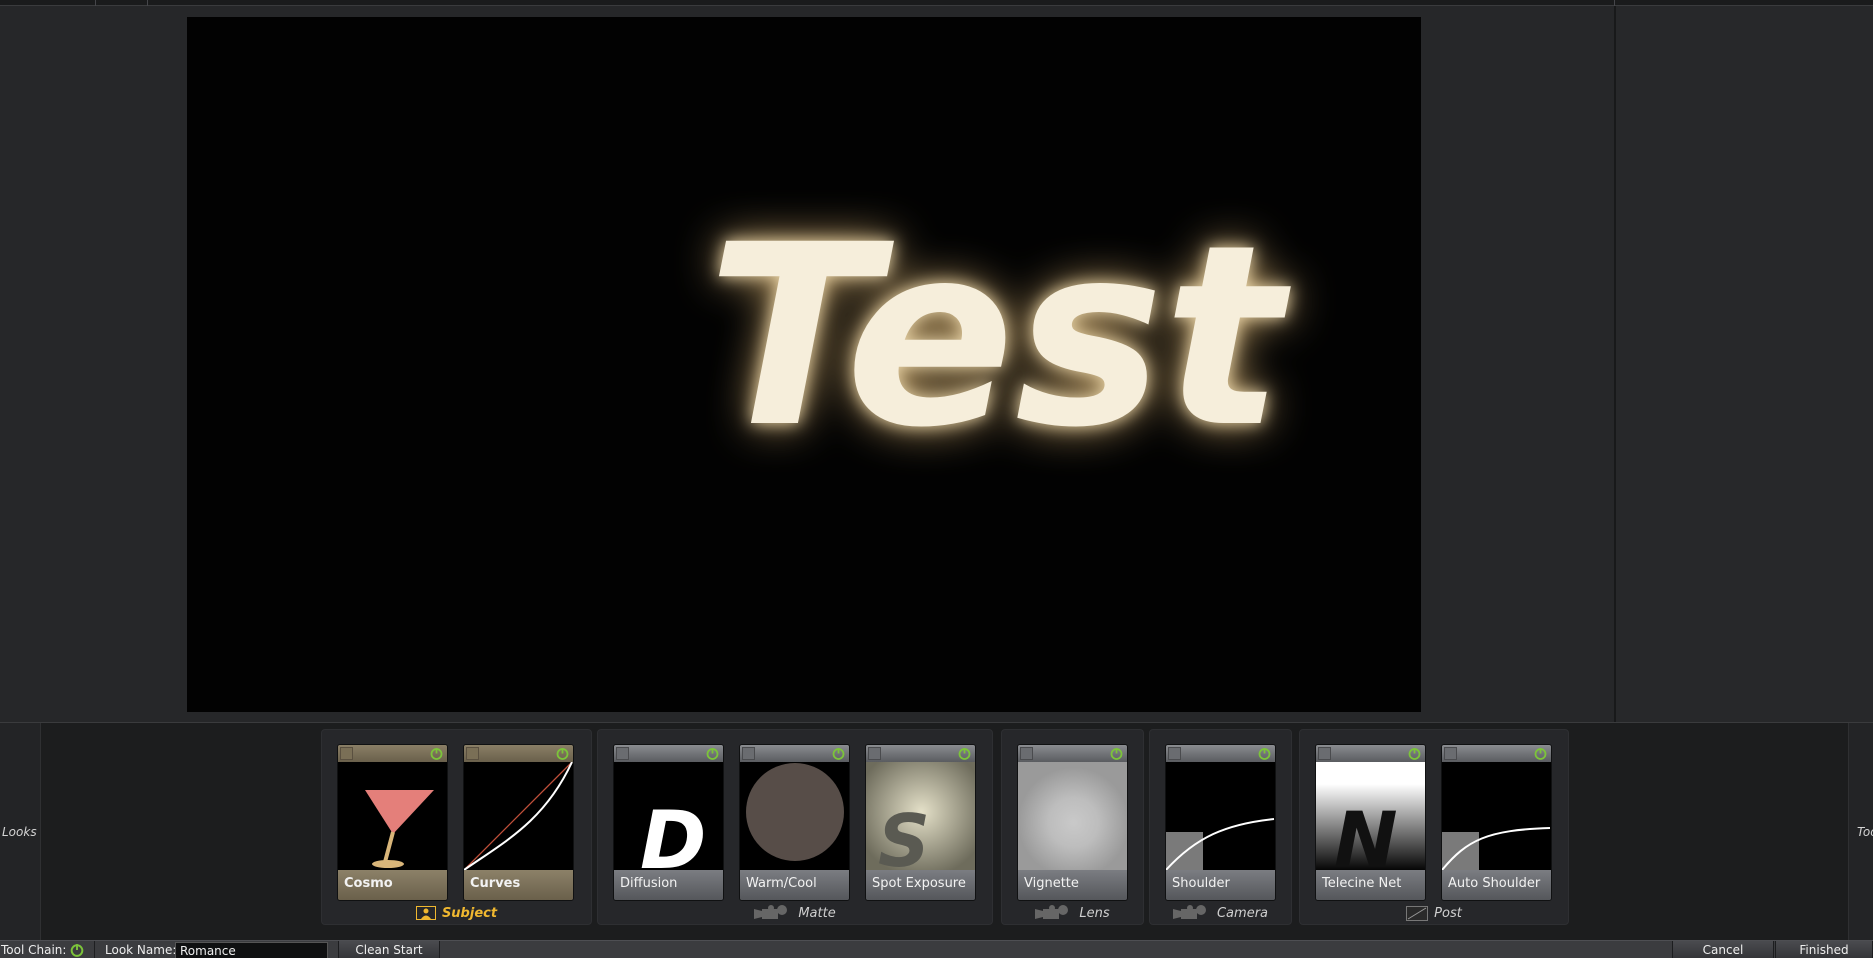 The width and height of the screenshot is (1873, 958). Describe the element at coordinates (1434, 827) in the screenshot. I see `group-post: N Telecine Net Auto Shoulder Post` at that location.